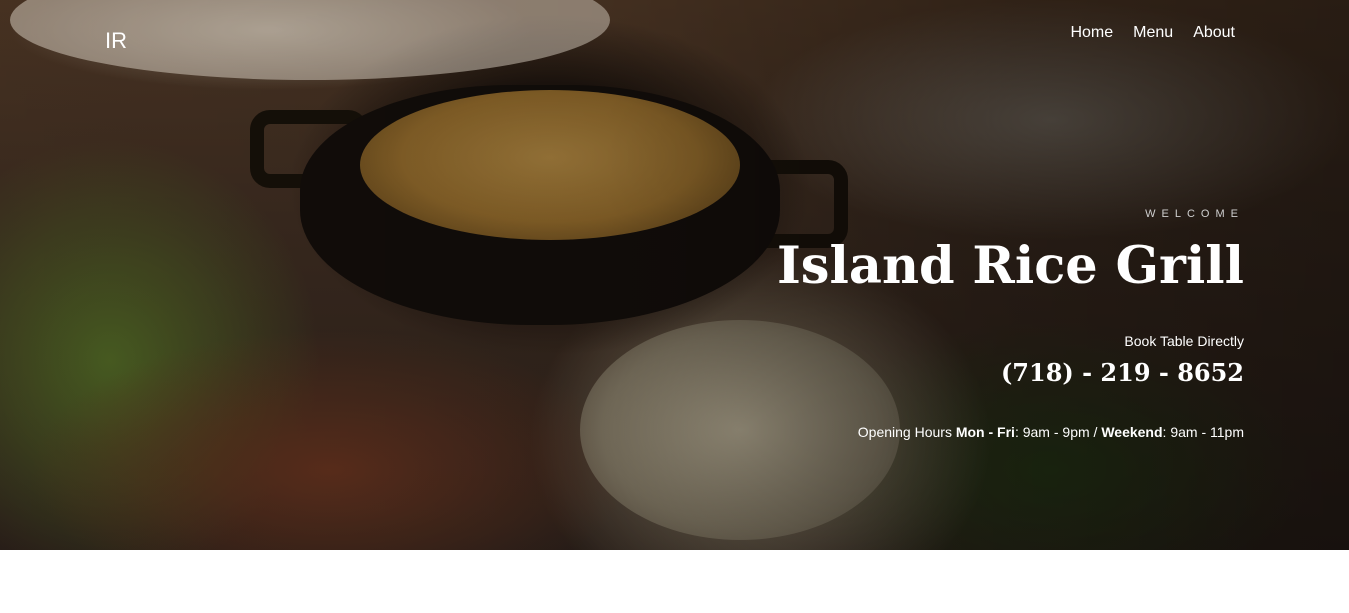 The image size is (1349, 613). I want to click on site-logo: IR, so click(116, 41).